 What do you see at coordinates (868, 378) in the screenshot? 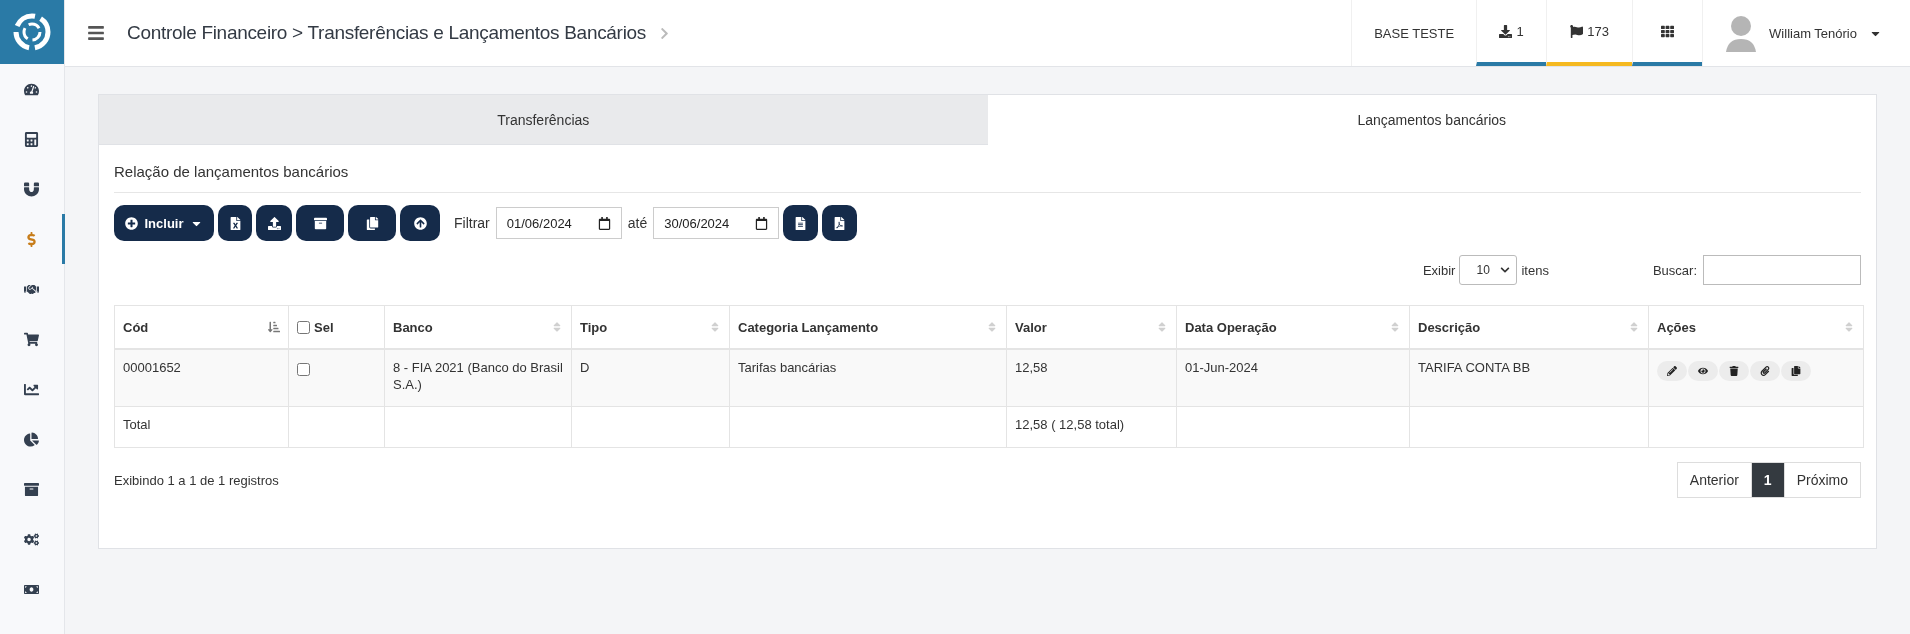
I see `table-cell: Tarifas bancárias` at bounding box center [868, 378].